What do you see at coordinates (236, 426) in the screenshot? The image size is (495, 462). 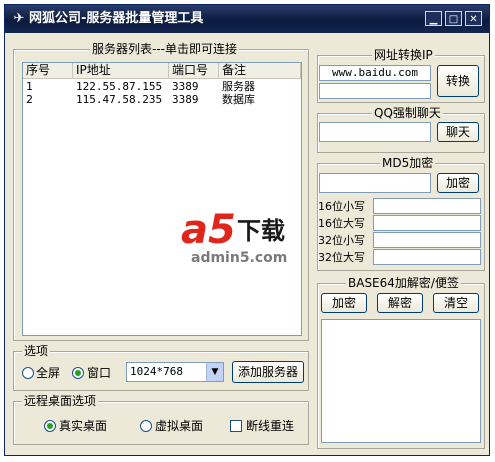 I see `reconnect-checkbox` at bounding box center [236, 426].